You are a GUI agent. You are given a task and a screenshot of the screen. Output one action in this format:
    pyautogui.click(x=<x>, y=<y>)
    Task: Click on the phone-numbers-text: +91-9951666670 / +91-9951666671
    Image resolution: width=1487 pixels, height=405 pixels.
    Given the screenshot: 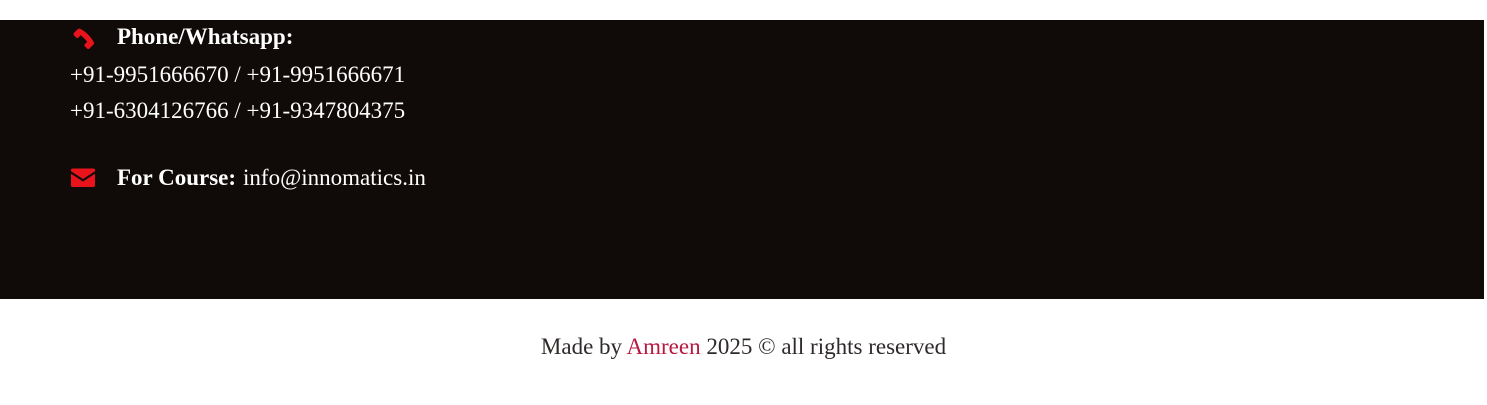 What is the action you would take?
    pyautogui.click(x=238, y=74)
    